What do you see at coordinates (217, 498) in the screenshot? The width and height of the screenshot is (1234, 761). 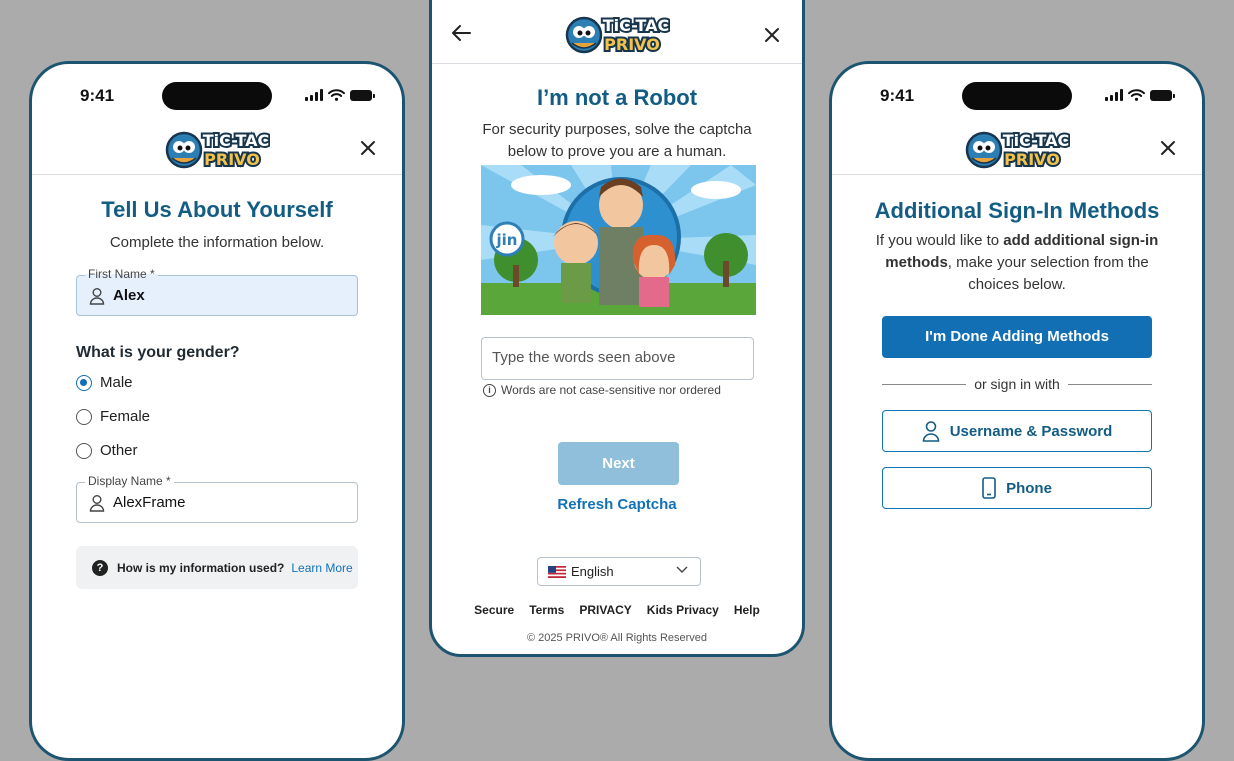 I see `display-name-field: Display Name * AlexFrame` at bounding box center [217, 498].